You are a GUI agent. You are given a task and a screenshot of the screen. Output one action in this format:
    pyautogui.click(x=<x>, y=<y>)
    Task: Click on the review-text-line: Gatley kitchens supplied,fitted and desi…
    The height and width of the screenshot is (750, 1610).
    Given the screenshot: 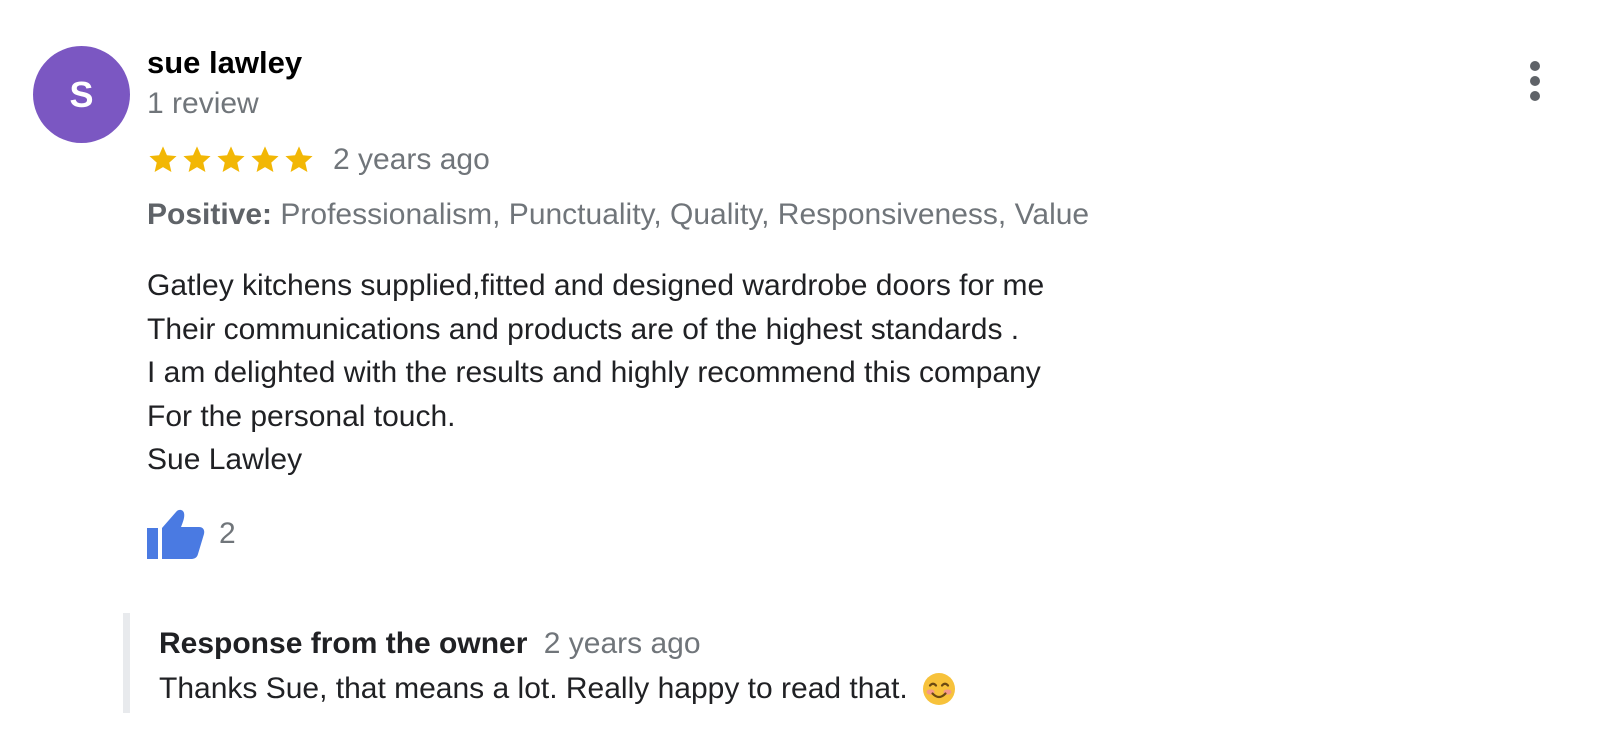 What is the action you would take?
    pyautogui.click(x=596, y=285)
    